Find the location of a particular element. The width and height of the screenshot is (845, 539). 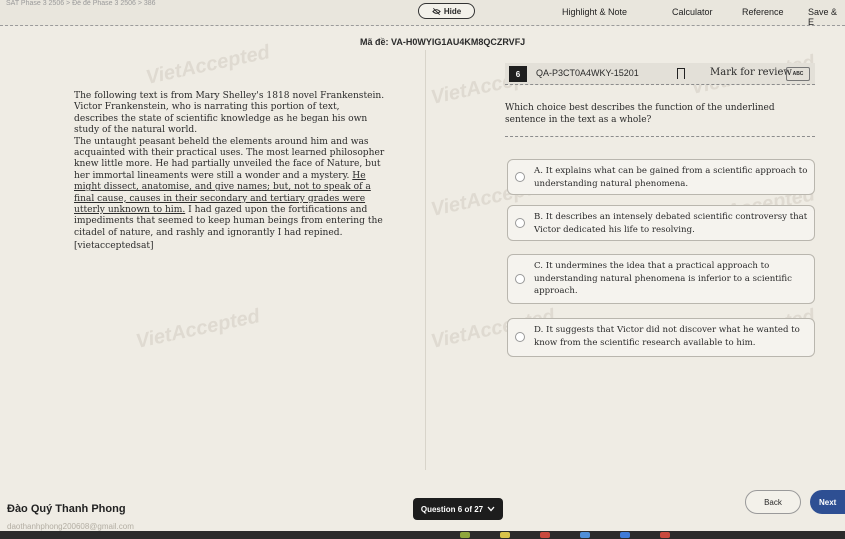

mark-for-review: Mark for review is located at coordinates (751, 72).